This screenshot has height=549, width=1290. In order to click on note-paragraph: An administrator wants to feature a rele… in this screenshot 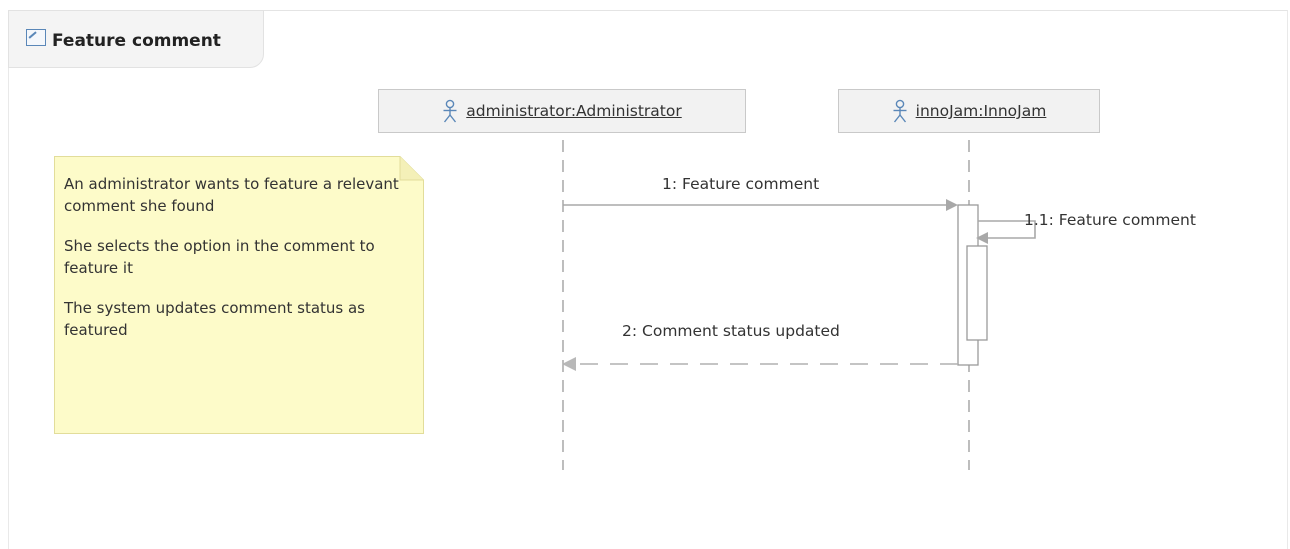, I will do `click(231, 195)`.